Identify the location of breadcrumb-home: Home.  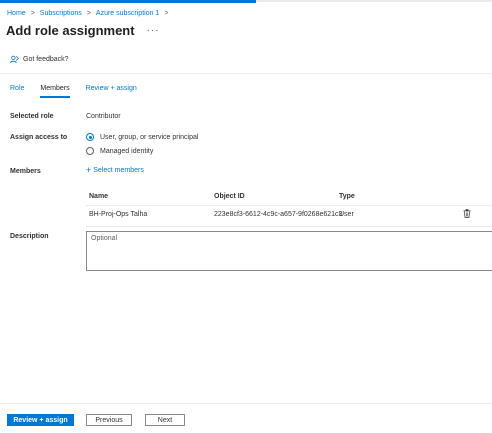
(16, 13).